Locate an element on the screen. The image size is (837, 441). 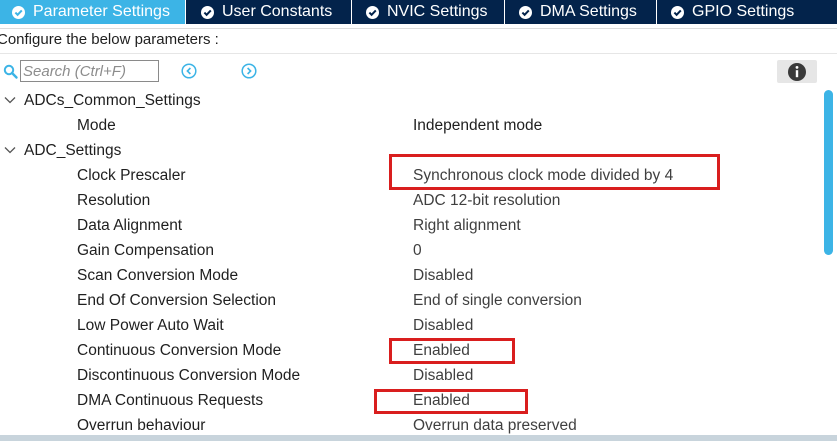
param-row-resolution: Resolution ADC 12-bit resolution is located at coordinates (411, 201).